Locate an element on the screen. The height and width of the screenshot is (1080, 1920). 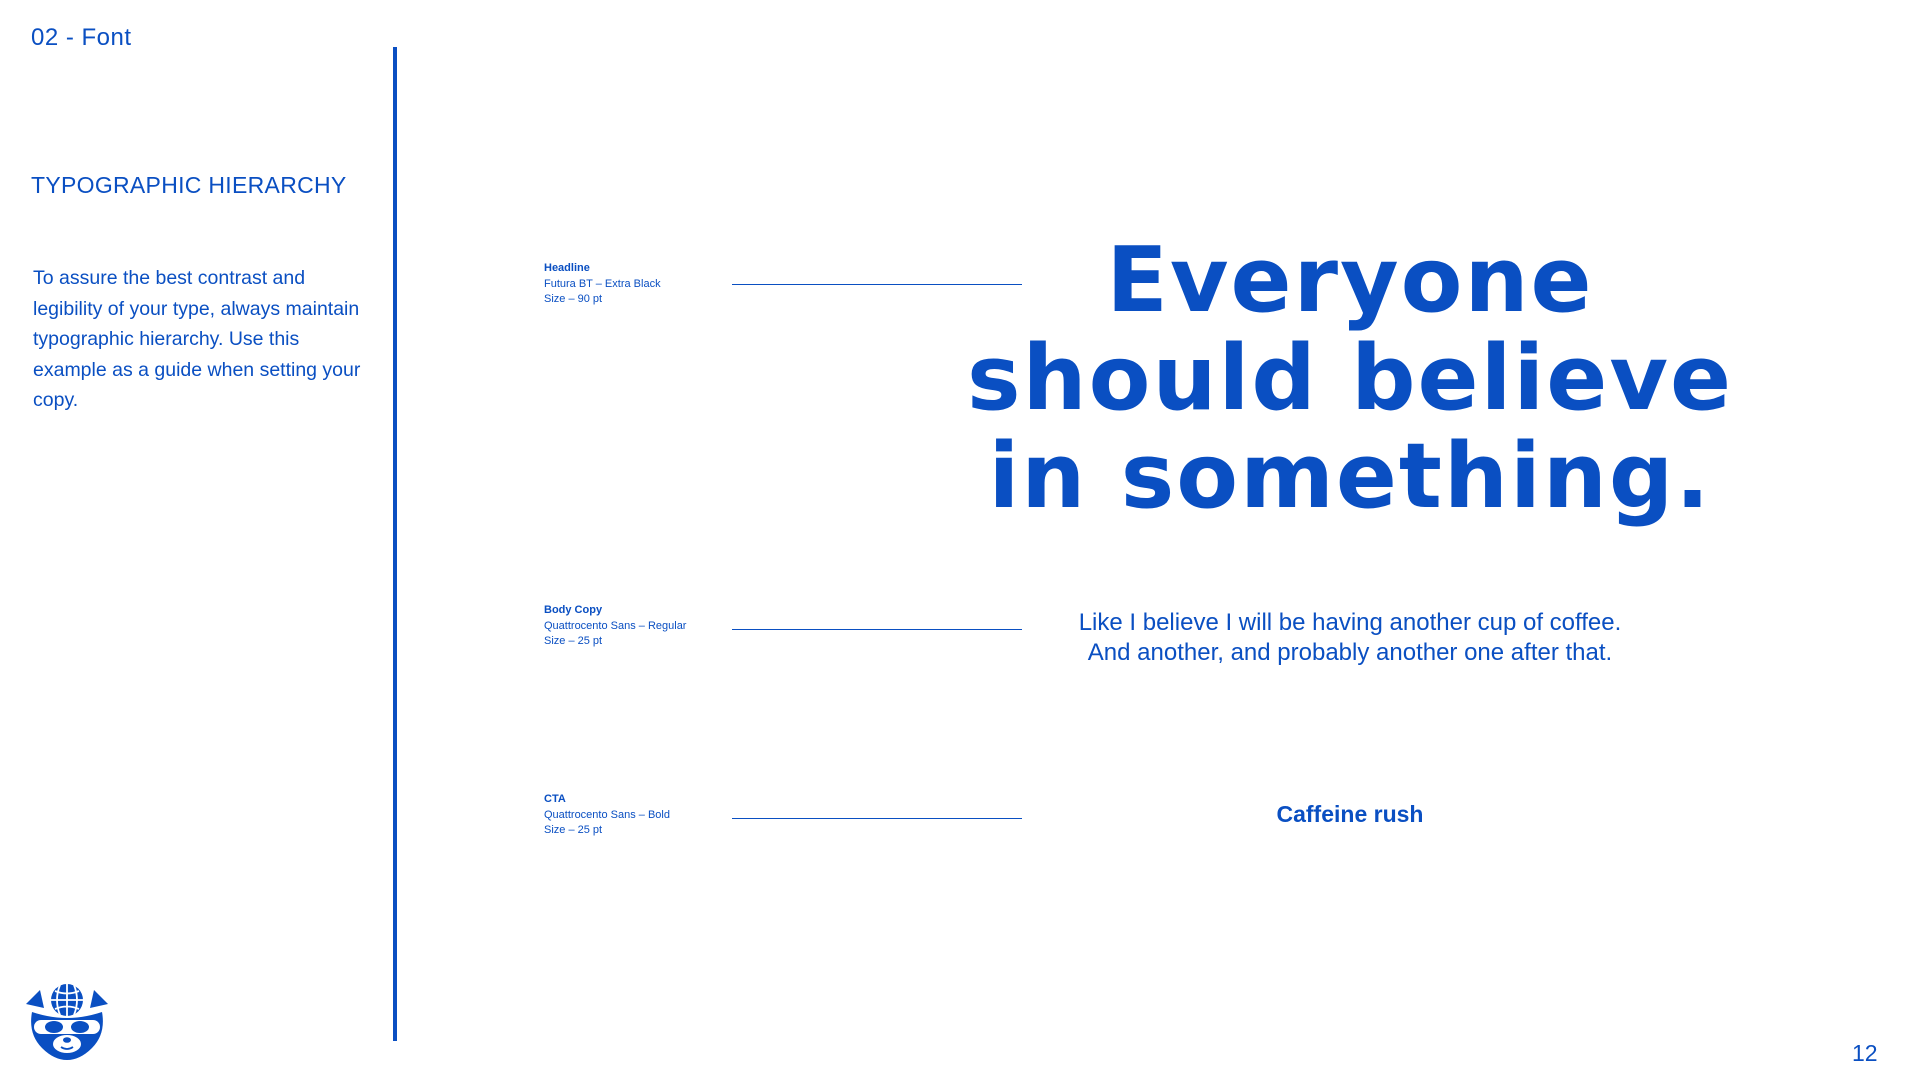
cta-leader-line is located at coordinates (877, 818).